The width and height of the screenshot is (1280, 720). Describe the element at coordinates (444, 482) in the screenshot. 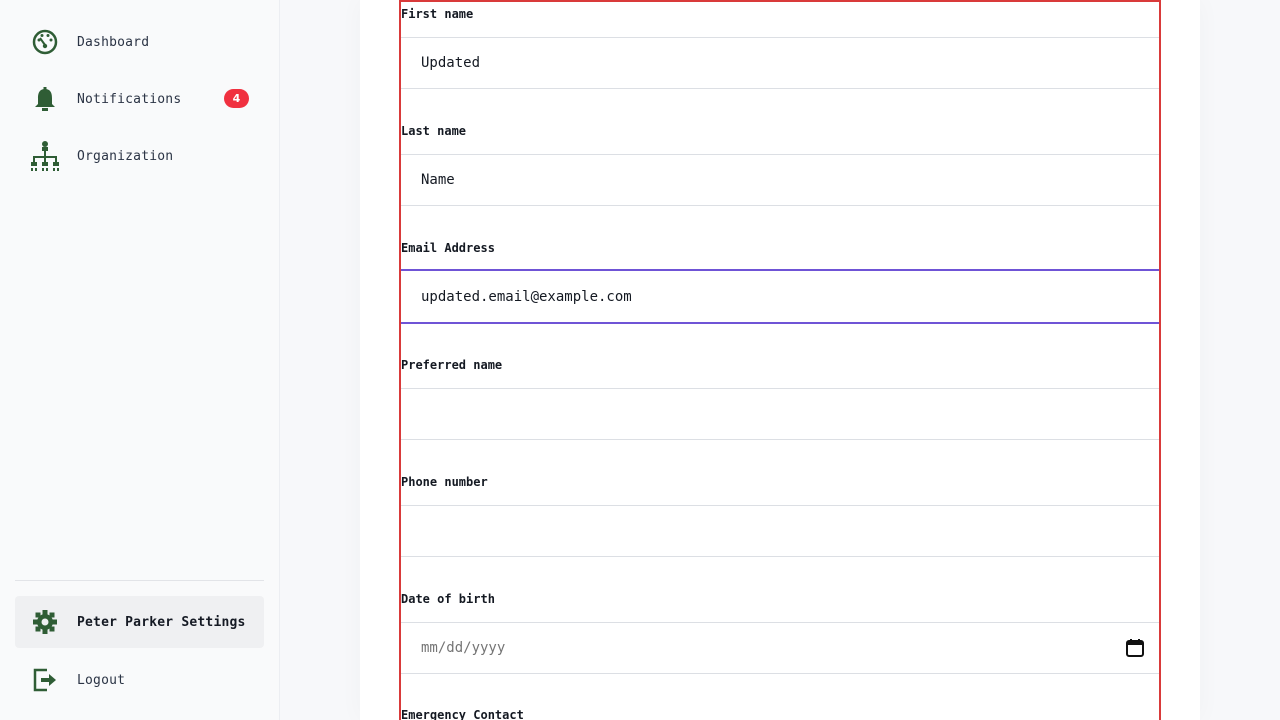

I see `phone-label: Phone number` at that location.